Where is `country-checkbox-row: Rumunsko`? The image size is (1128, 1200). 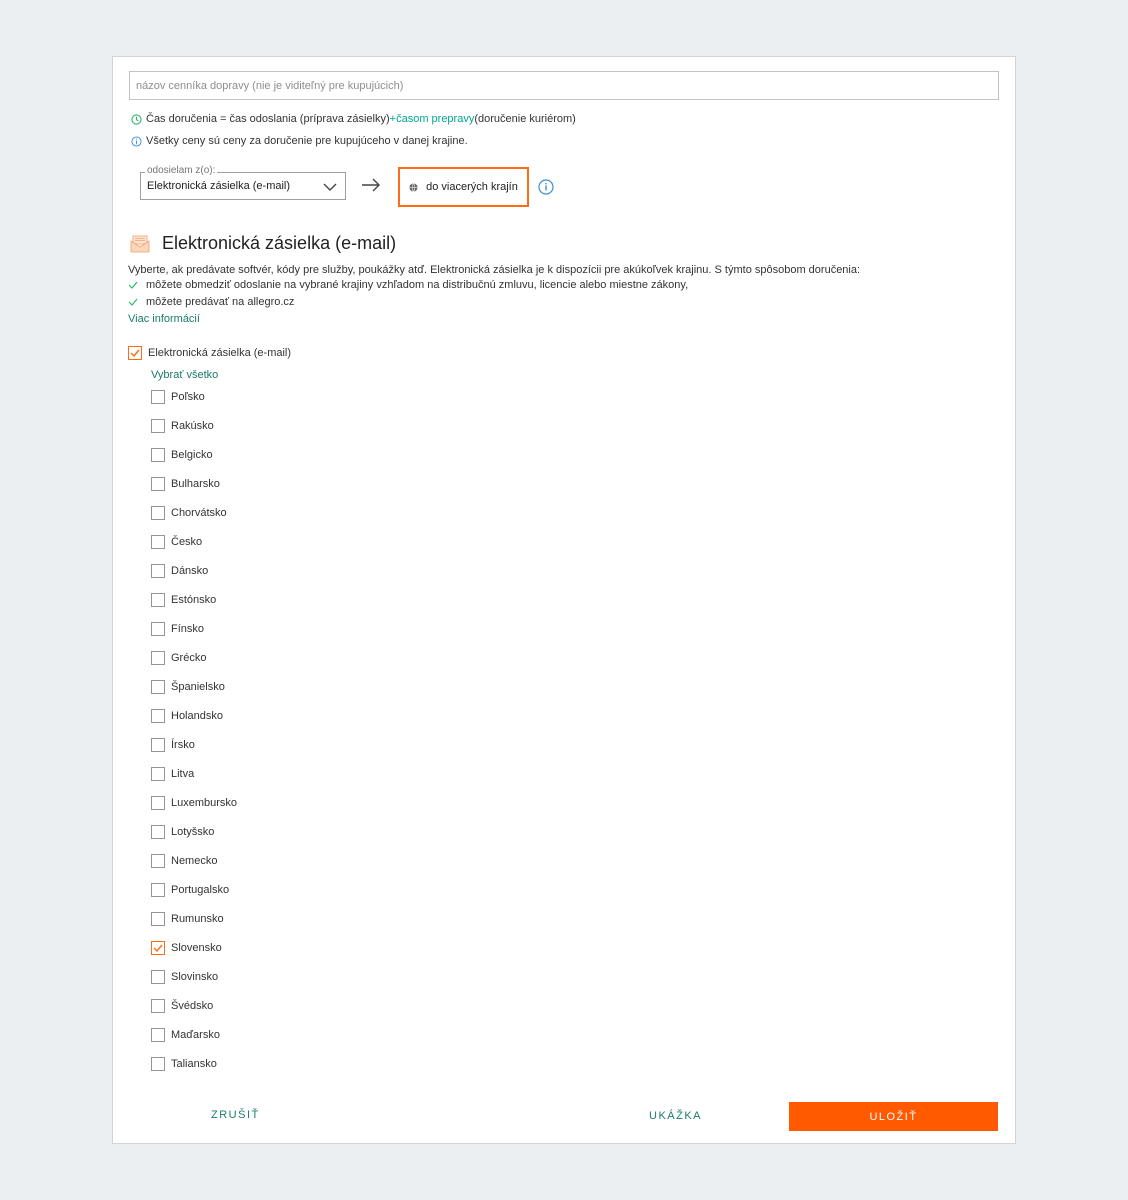
country-checkbox-row: Rumunsko is located at coordinates (187, 919).